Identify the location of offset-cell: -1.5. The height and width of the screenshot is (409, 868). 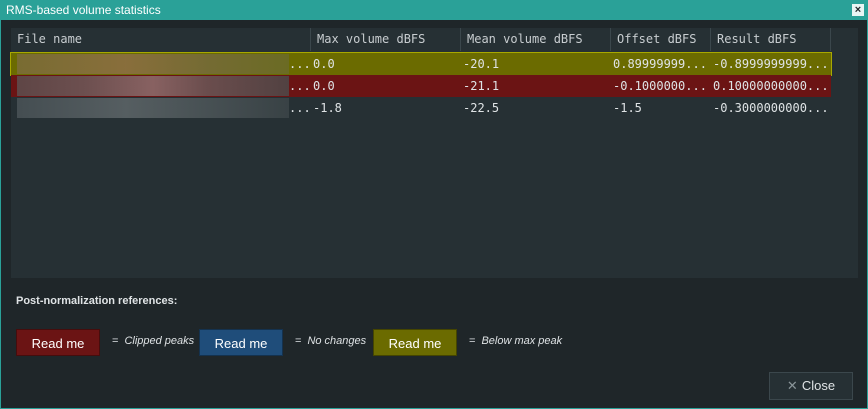
(627, 108).